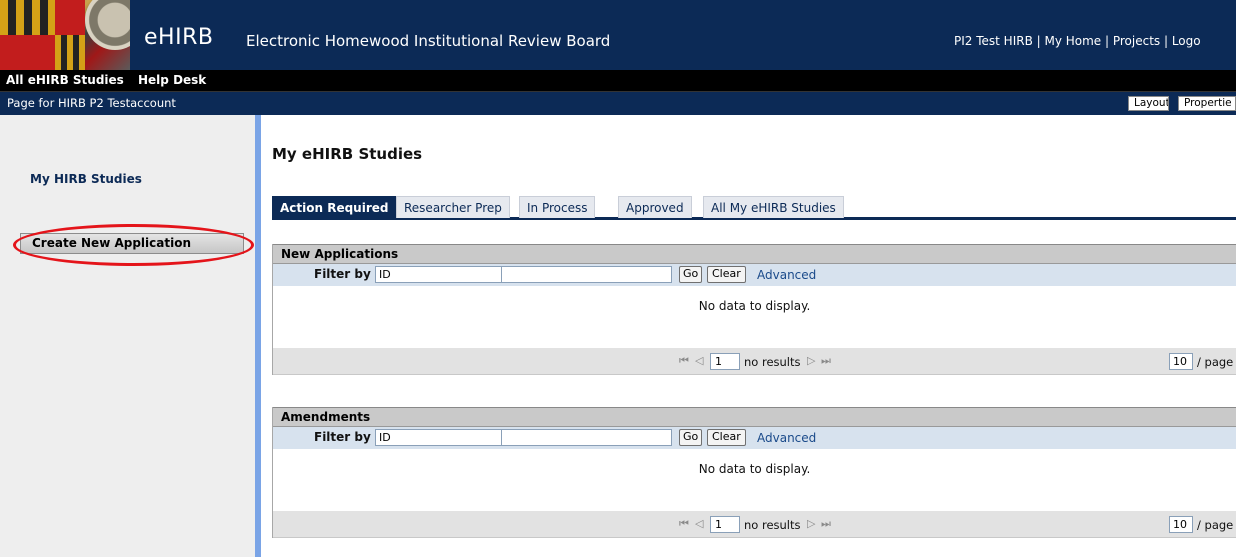 This screenshot has height=557, width=1236. Describe the element at coordinates (107, 25) in the screenshot. I see `seal-icon` at that location.